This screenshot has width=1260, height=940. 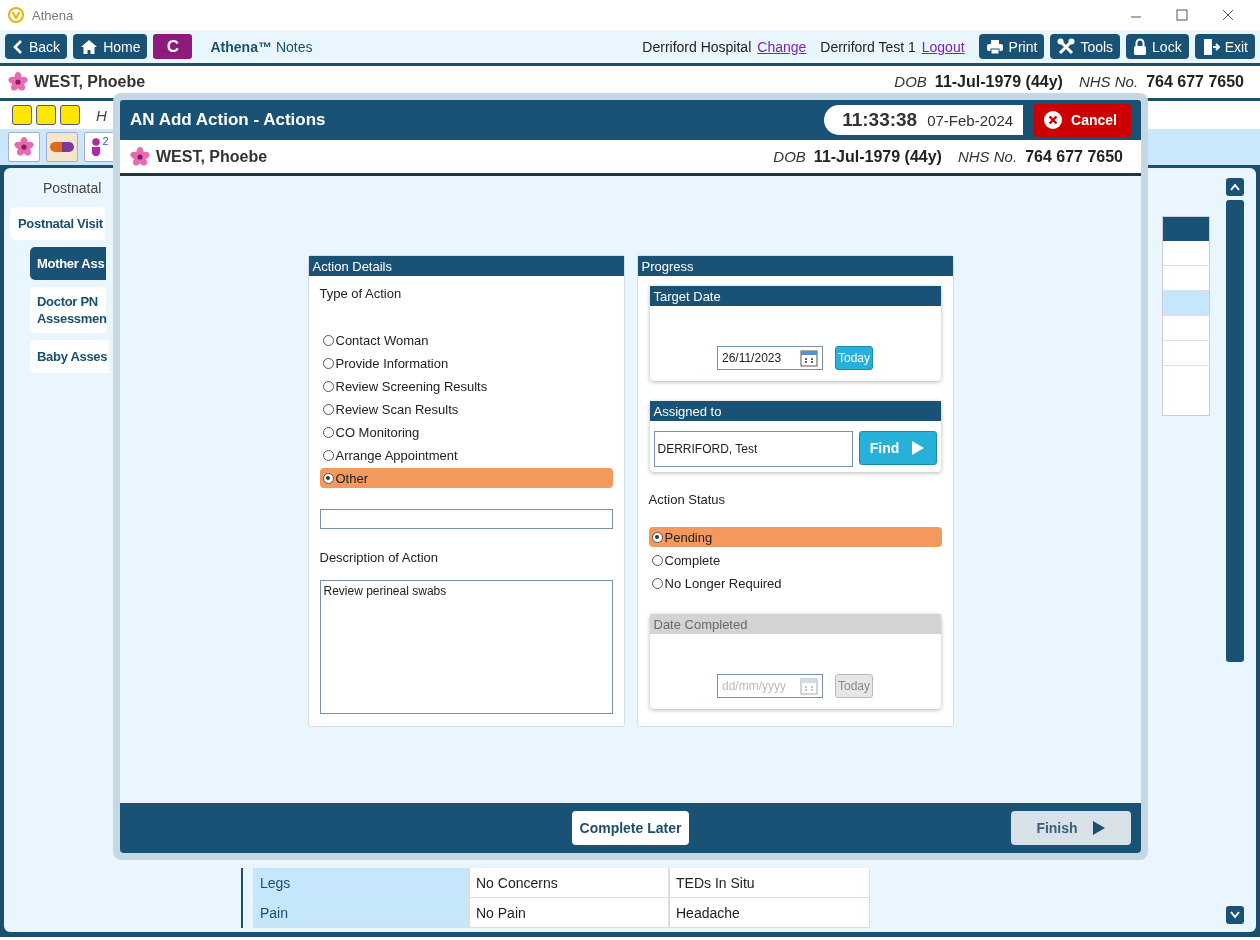 I want to click on table-cell: No Pain, so click(x=569, y=913).